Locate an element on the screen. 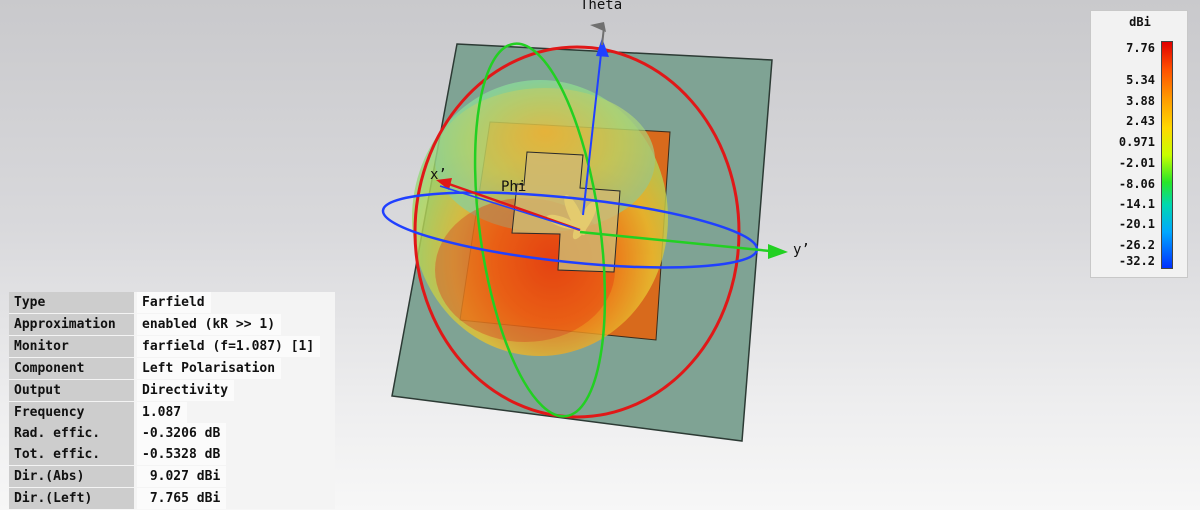  info-row-rad-effic: Rad. effic. -0.3206 dB is located at coordinates (172, 433).